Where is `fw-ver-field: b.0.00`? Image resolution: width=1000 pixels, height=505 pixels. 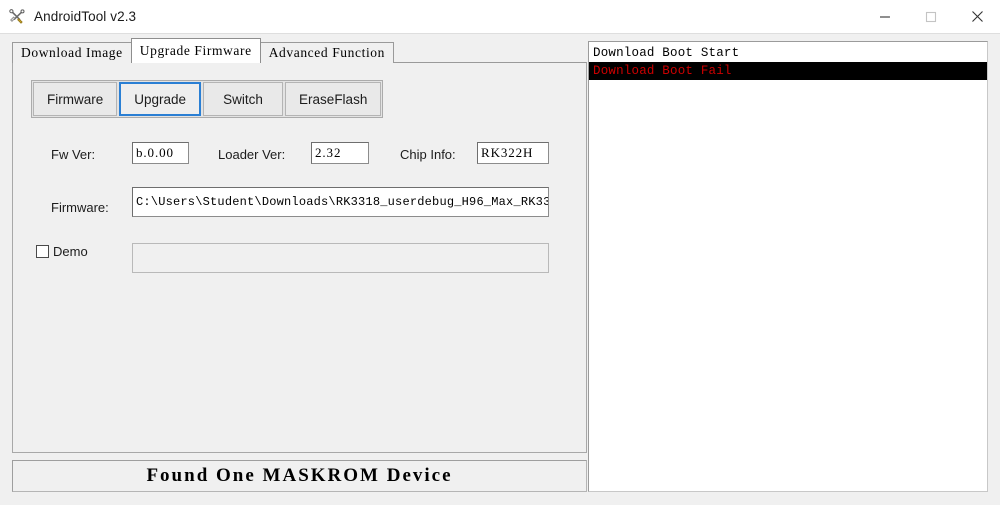
fw-ver-field: b.0.00 is located at coordinates (160, 153).